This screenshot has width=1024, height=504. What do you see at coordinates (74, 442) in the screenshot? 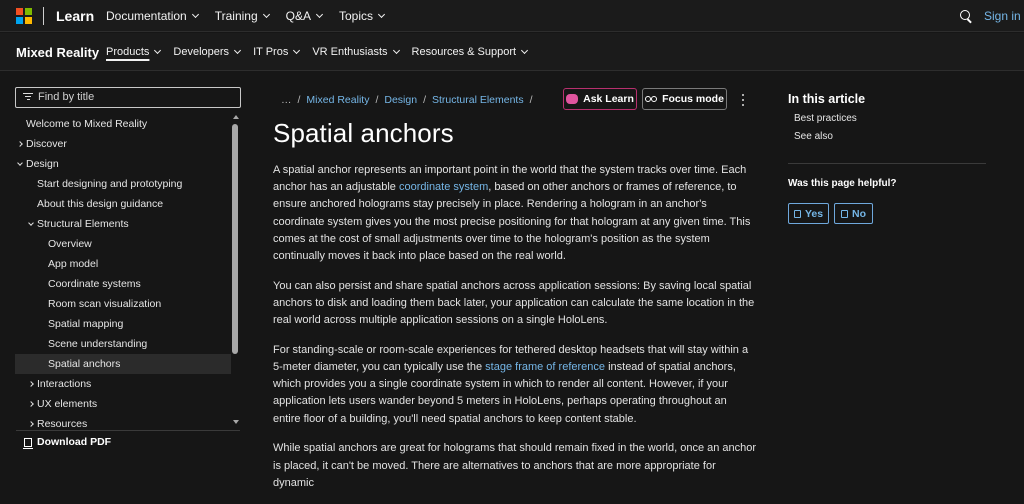
I see `download-pdf-label: Download PDF` at bounding box center [74, 442].